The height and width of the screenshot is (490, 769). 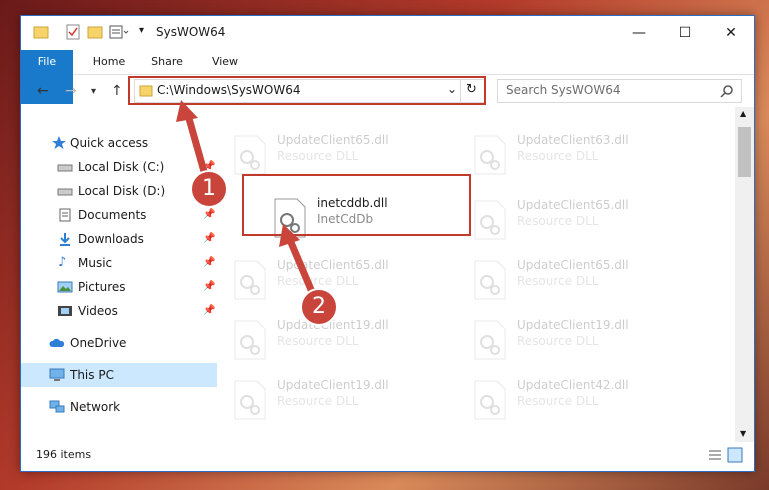 I want to click on arrow-2-shaft, so click(x=301, y=266).